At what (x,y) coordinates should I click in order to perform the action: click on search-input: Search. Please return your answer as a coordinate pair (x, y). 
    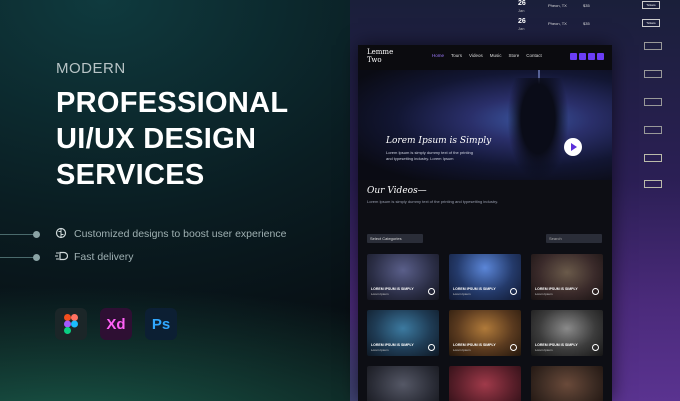
    Looking at the image, I should click on (574, 238).